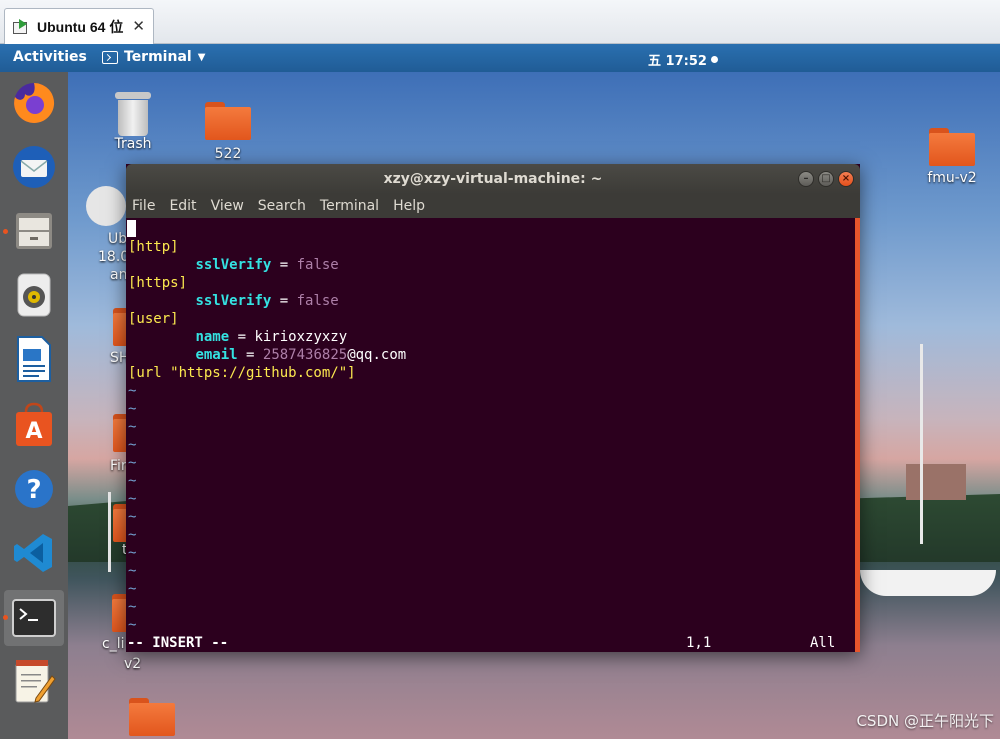 Image resolution: width=1000 pixels, height=739 pixels. What do you see at coordinates (31, 231) in the screenshot?
I see `dock-files` at bounding box center [31, 231].